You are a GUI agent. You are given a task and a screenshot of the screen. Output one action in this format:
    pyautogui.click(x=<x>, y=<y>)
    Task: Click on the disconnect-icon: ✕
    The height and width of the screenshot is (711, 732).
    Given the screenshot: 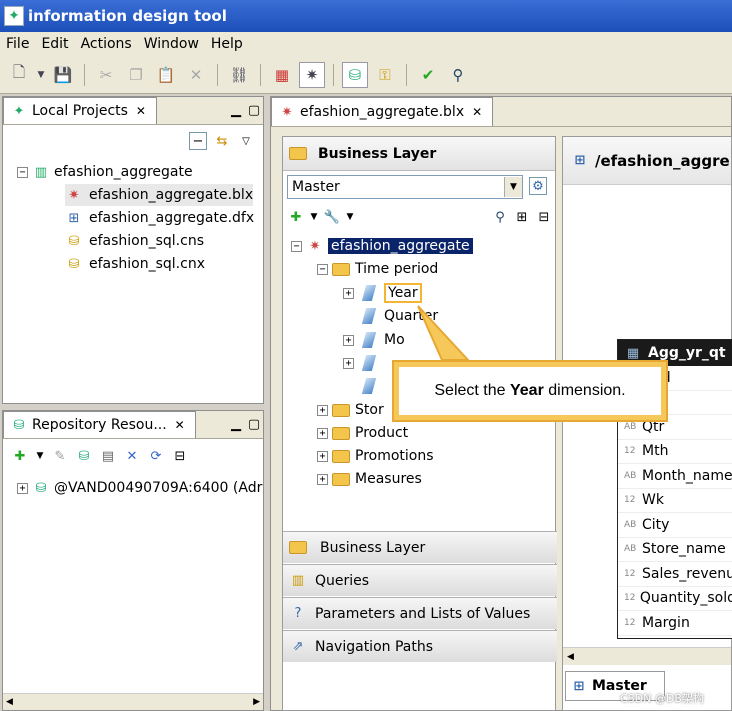 What is the action you would take?
    pyautogui.click(x=132, y=456)
    